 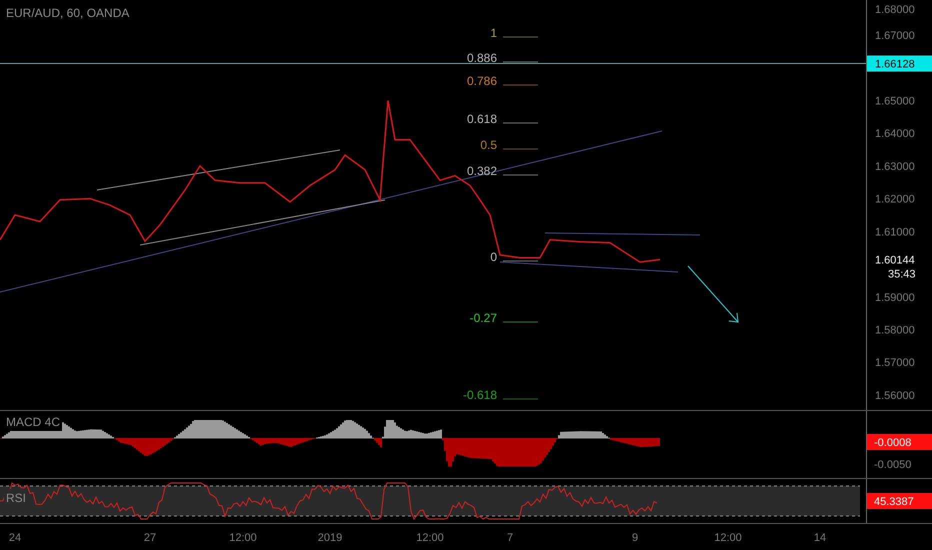 I want to click on fib-level-label: 0.5, so click(x=488, y=145).